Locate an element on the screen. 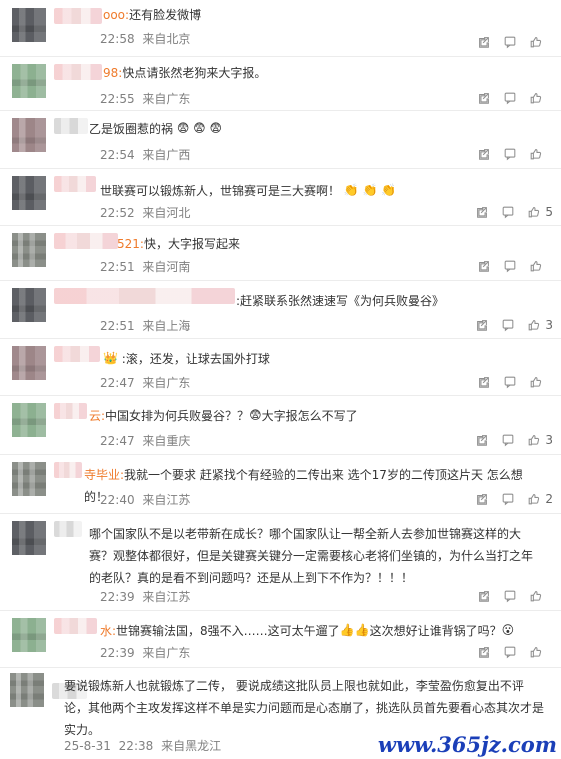  comment-time: 22:39 is located at coordinates (117, 597).